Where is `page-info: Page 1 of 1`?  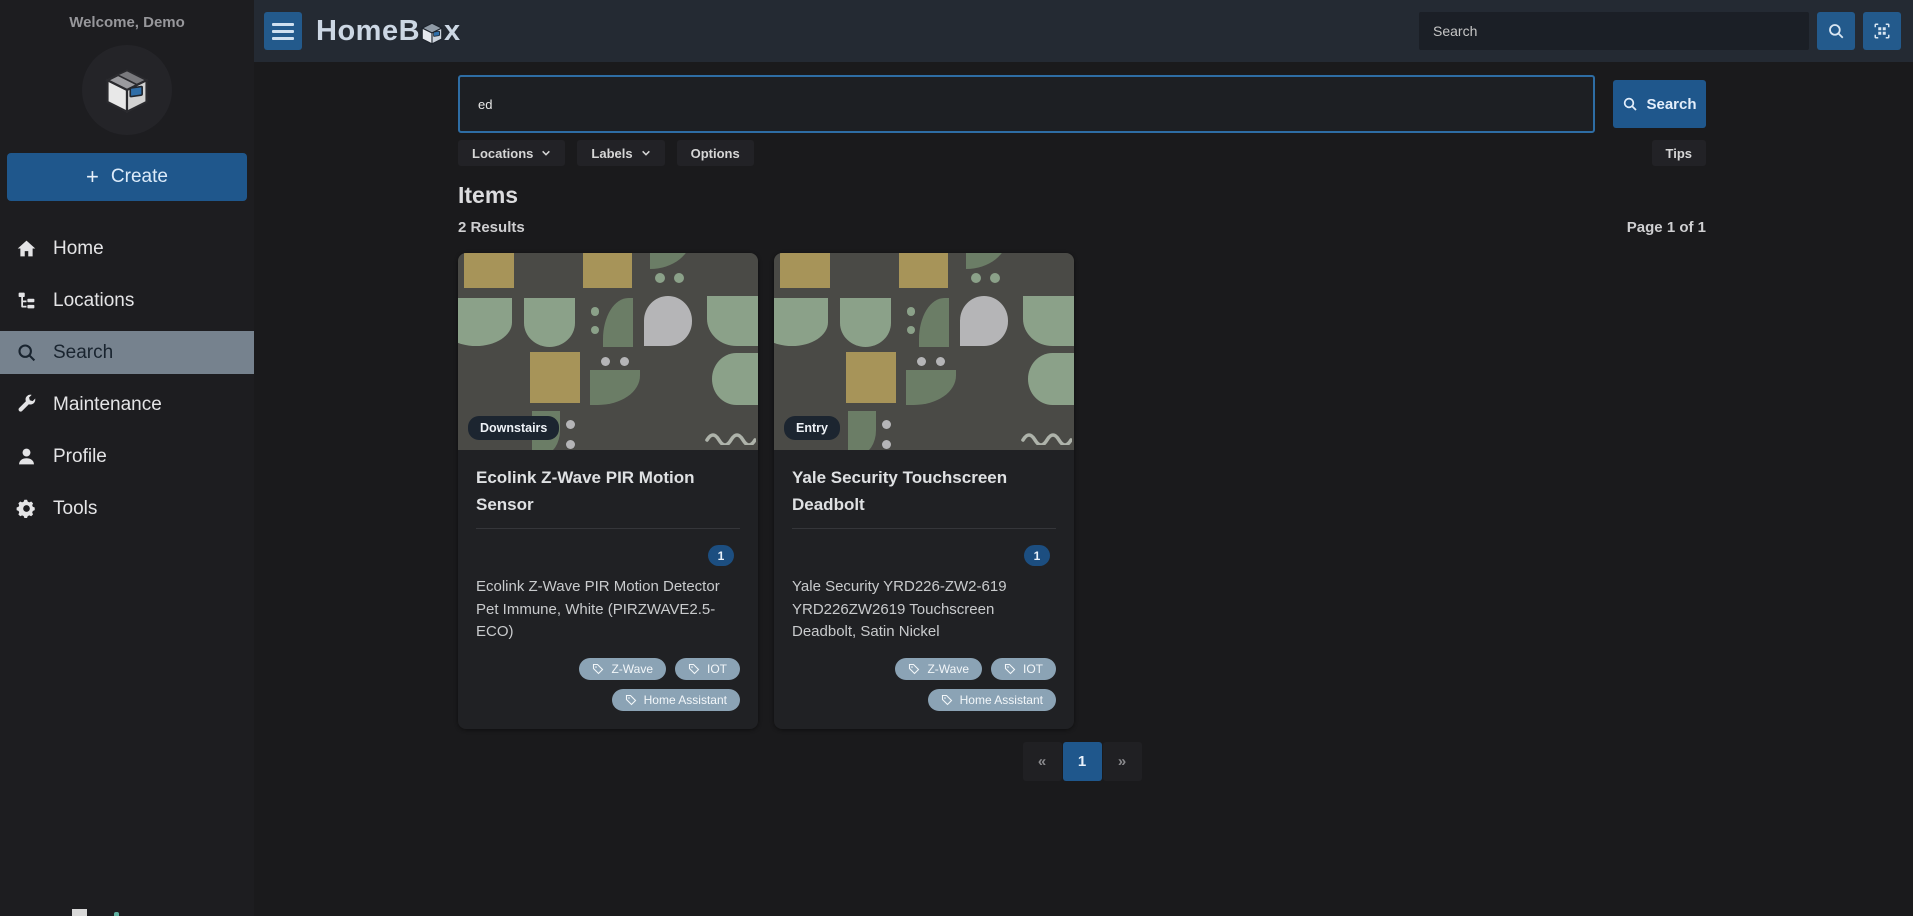 page-info: Page 1 of 1 is located at coordinates (1666, 227).